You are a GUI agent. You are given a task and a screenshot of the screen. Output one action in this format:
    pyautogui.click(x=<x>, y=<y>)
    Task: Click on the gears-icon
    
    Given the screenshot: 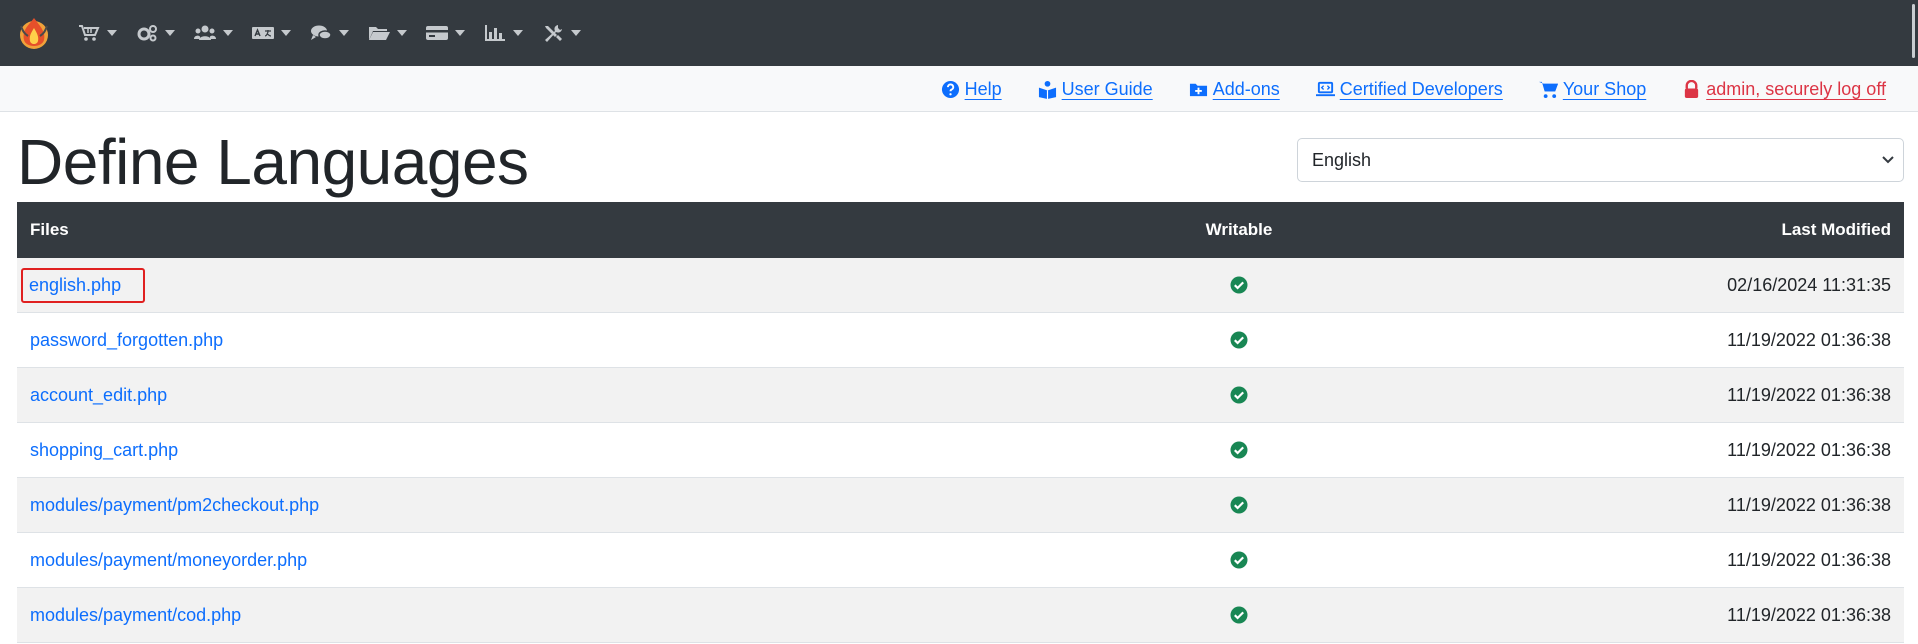 What is the action you would take?
    pyautogui.click(x=147, y=33)
    